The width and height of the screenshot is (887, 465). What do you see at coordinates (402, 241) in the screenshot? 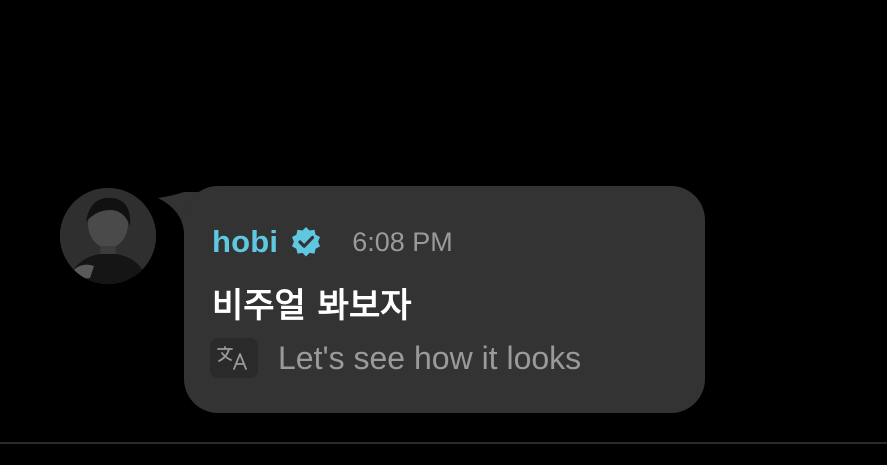
I see `timestamp: 6:08 PM` at bounding box center [402, 241].